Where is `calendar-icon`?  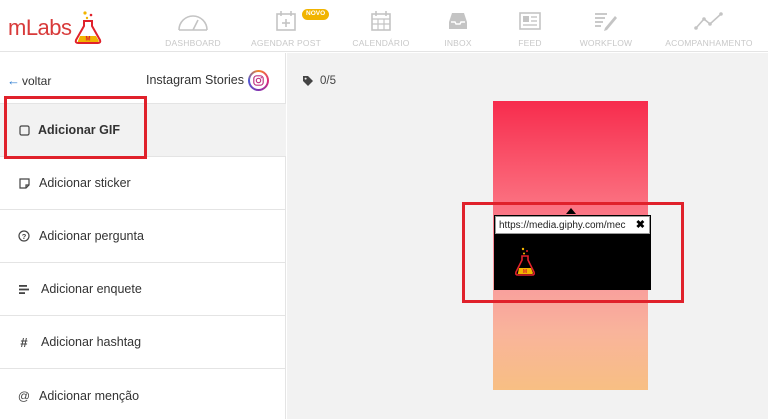
calendar-icon is located at coordinates (381, 22).